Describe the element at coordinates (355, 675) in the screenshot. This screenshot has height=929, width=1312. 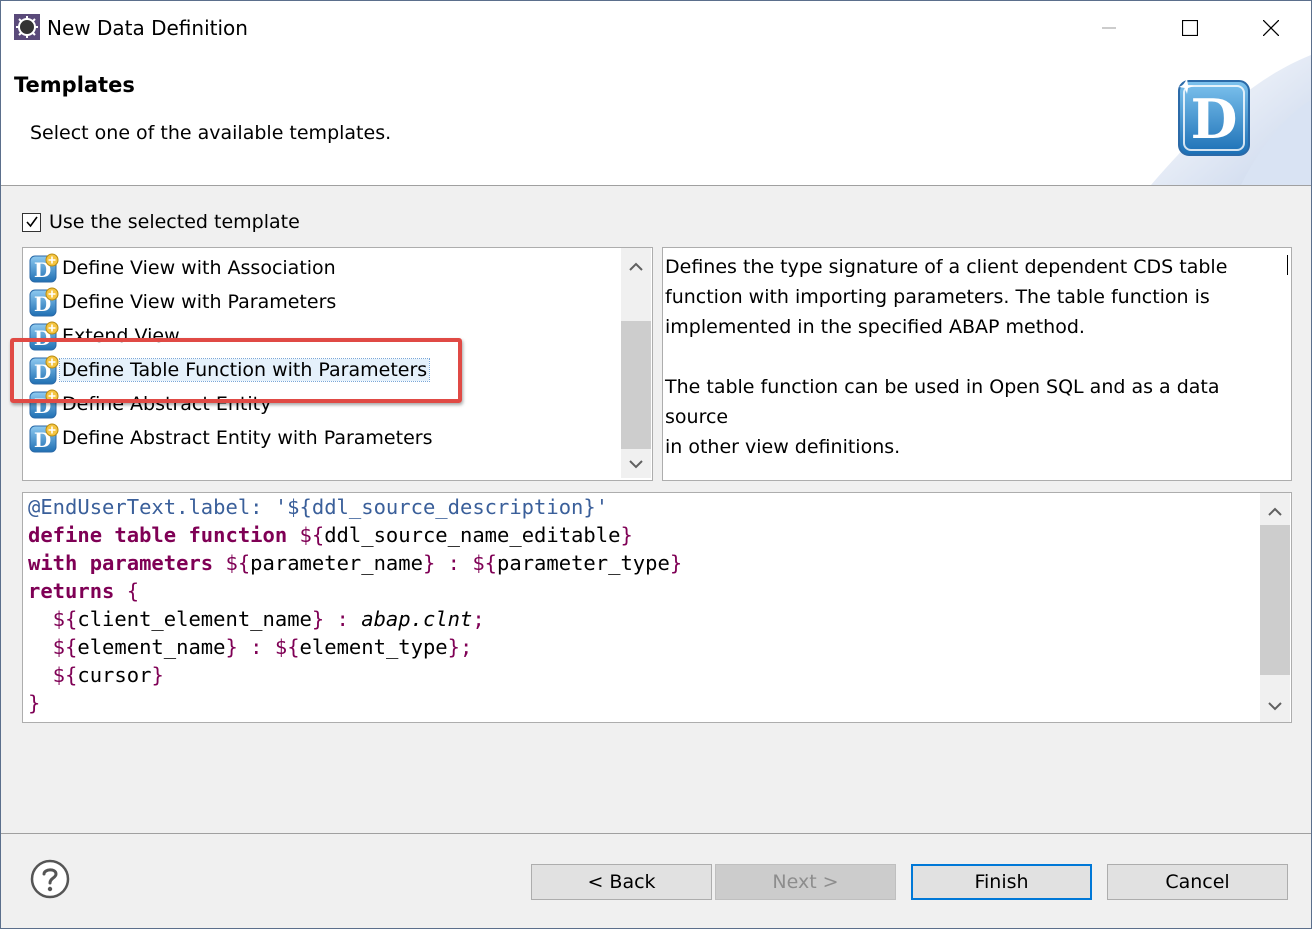
I see `code-line: ${cursor}` at that location.